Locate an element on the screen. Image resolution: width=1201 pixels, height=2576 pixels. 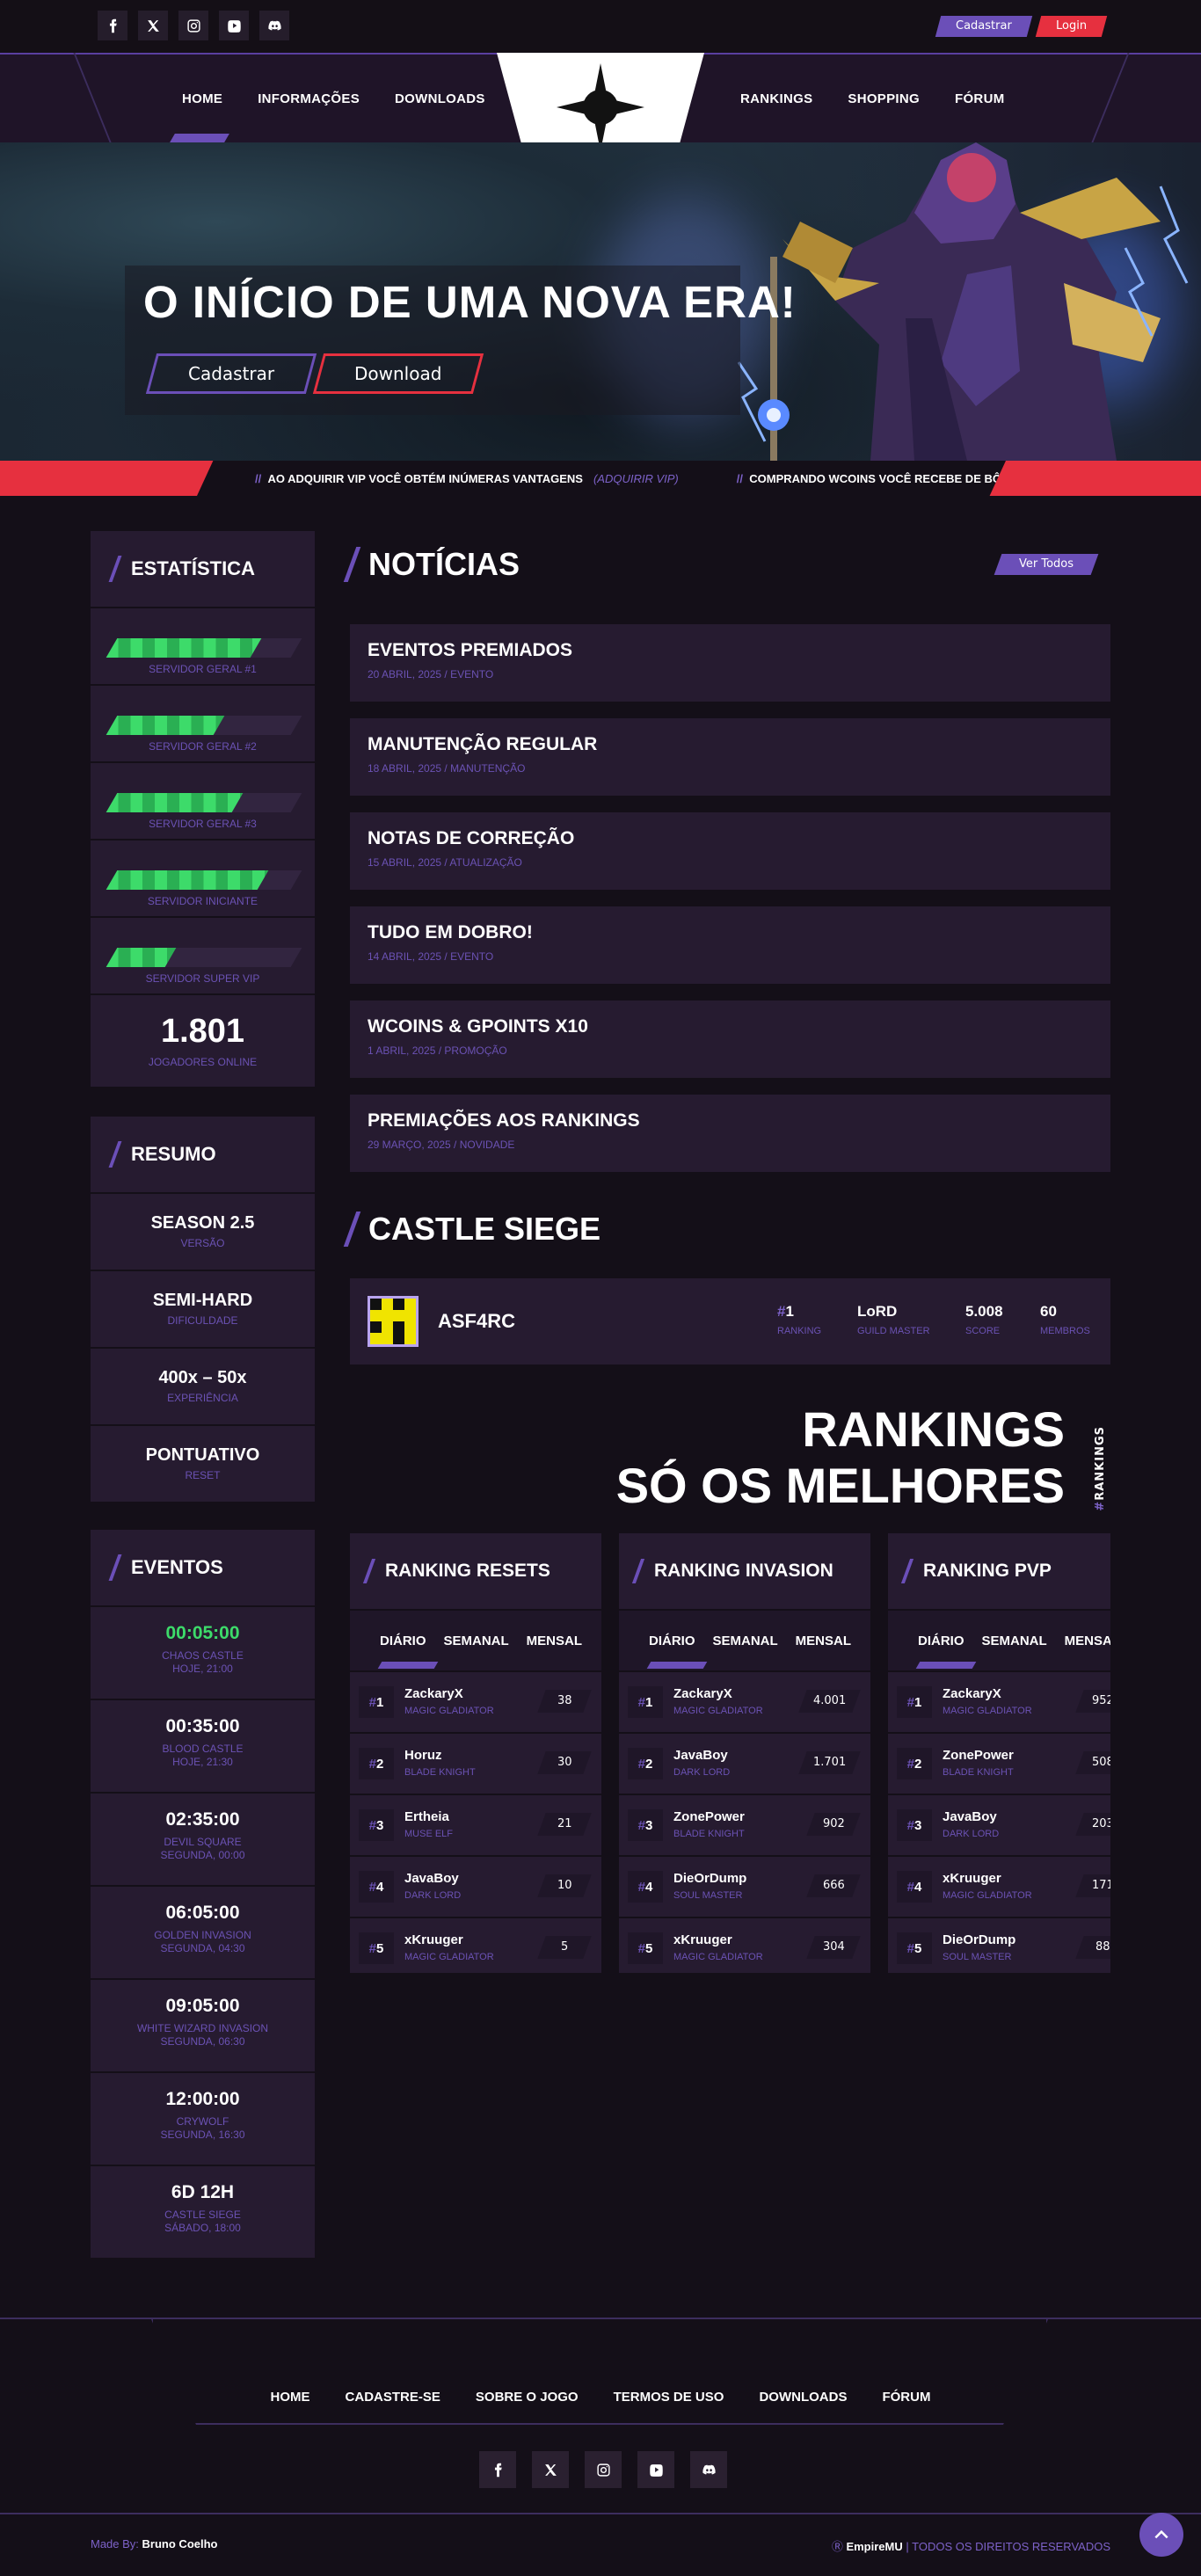
stats-title: ESTATÍSTICA is located at coordinates (193, 568).